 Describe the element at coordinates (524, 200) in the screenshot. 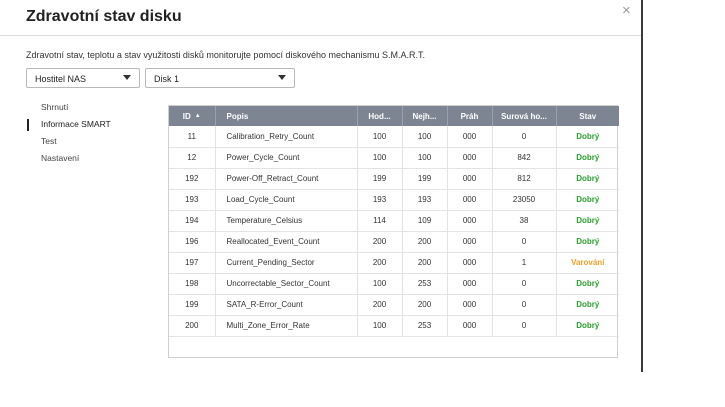

I see `cell-raw: 23050` at that location.